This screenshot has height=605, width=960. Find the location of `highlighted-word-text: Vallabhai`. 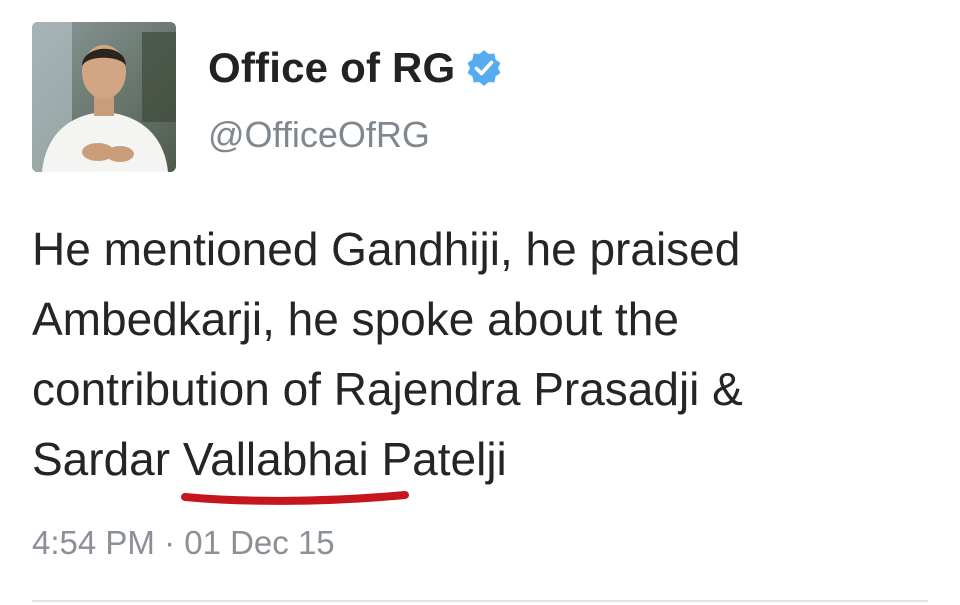

highlighted-word-text: Vallabhai is located at coordinates (275, 459).